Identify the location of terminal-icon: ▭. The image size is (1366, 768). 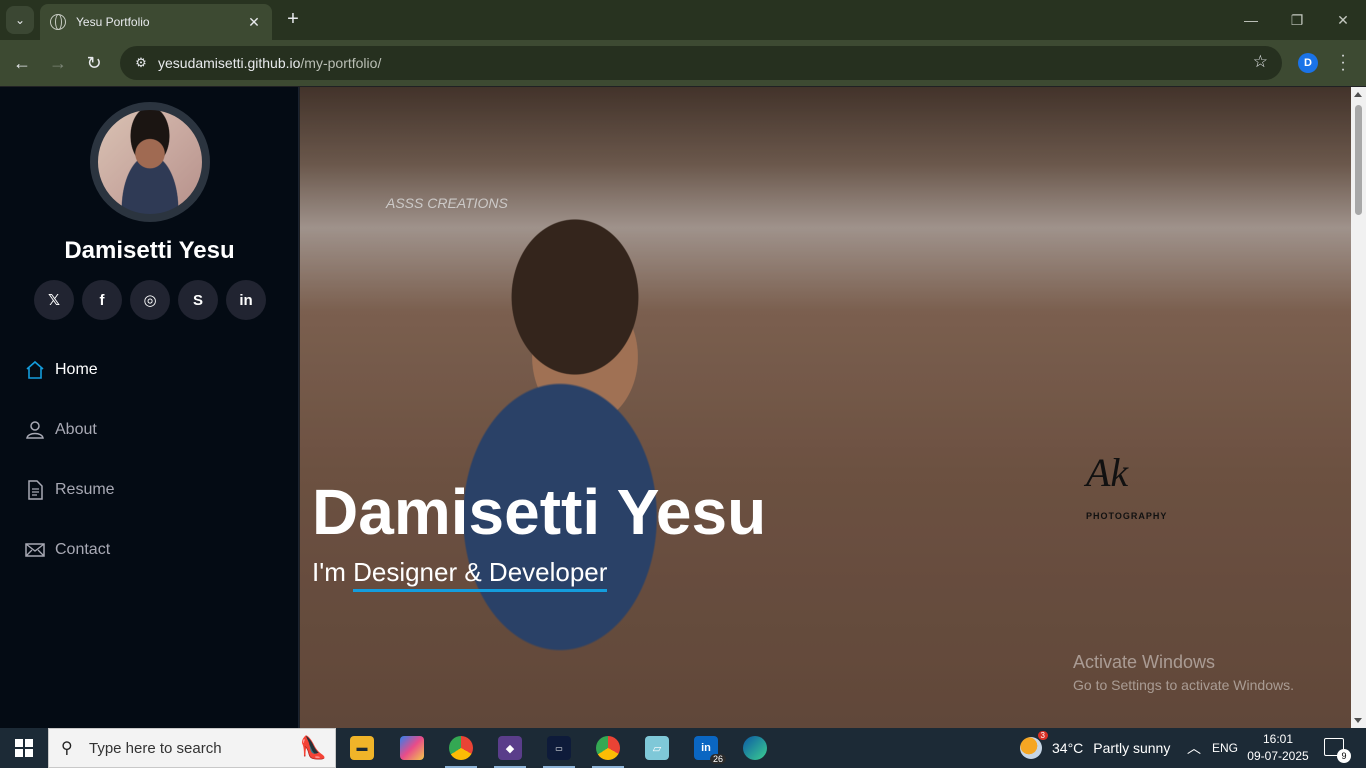
(559, 748).